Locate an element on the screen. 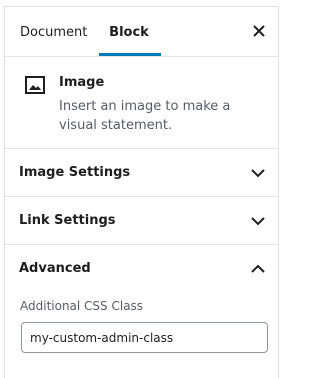 The image size is (320, 378). tab-block-label: Block is located at coordinates (129, 32).